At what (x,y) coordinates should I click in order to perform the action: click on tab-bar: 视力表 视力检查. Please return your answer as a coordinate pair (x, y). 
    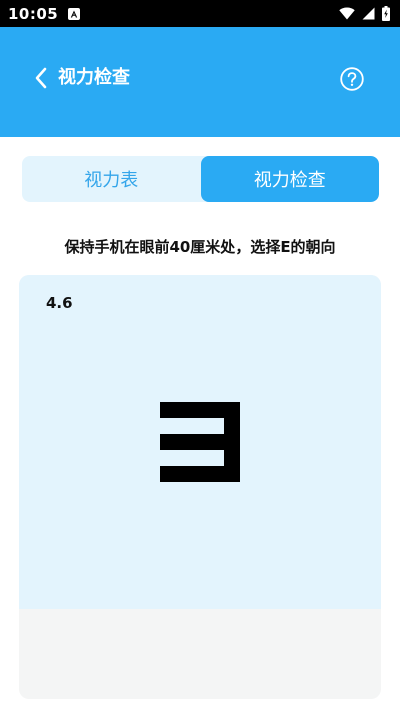
    Looking at the image, I should click on (200, 179).